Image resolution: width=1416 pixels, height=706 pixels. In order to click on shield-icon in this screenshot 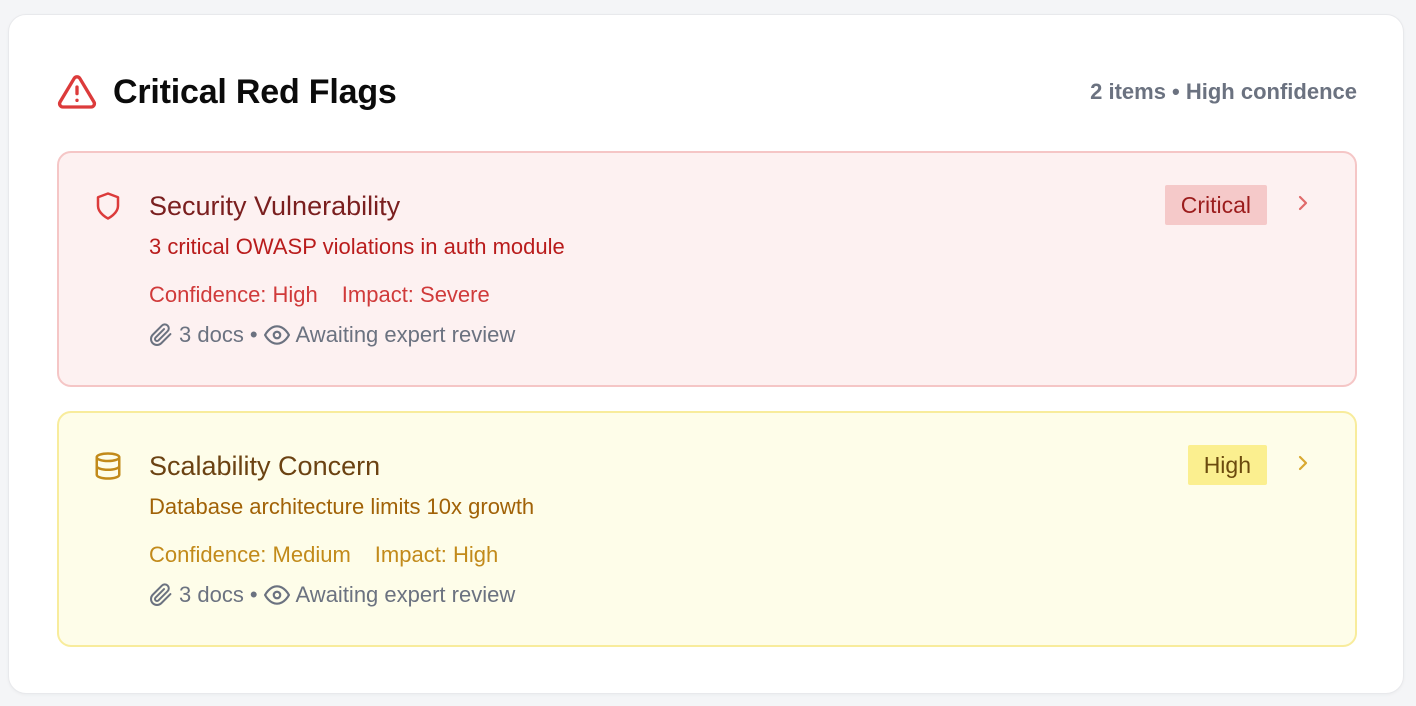, I will do `click(108, 206)`.